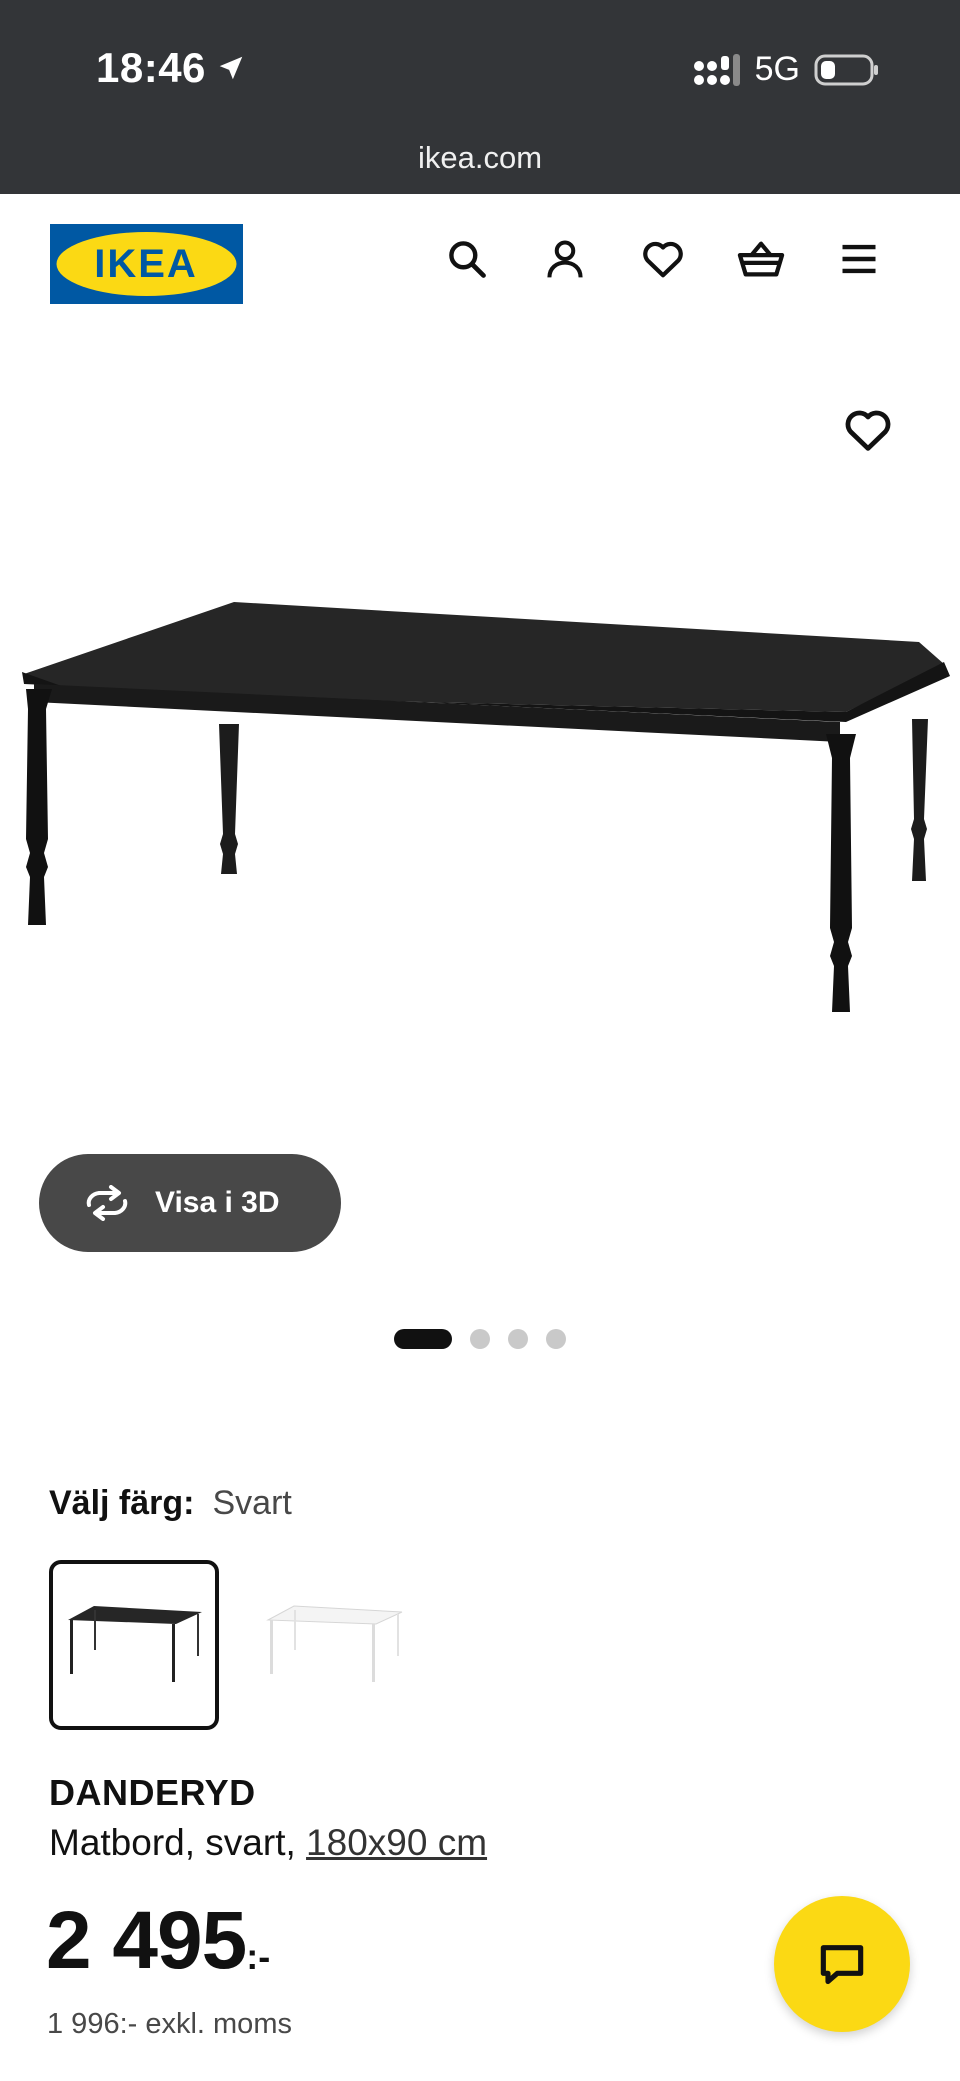 The image size is (960, 2081). I want to click on chat-button, so click(842, 1964).